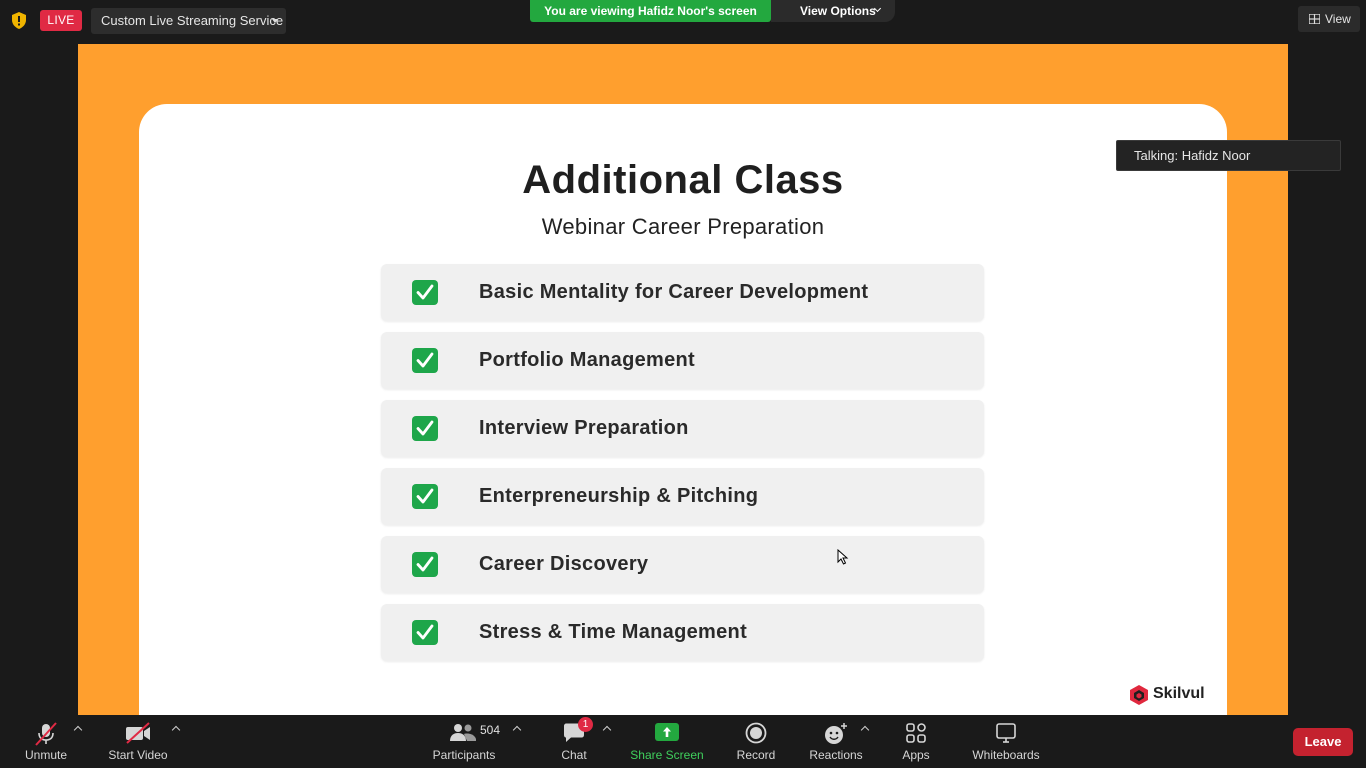 The height and width of the screenshot is (768, 1366). Describe the element at coordinates (138, 733) in the screenshot. I see `video-off-icon` at that location.